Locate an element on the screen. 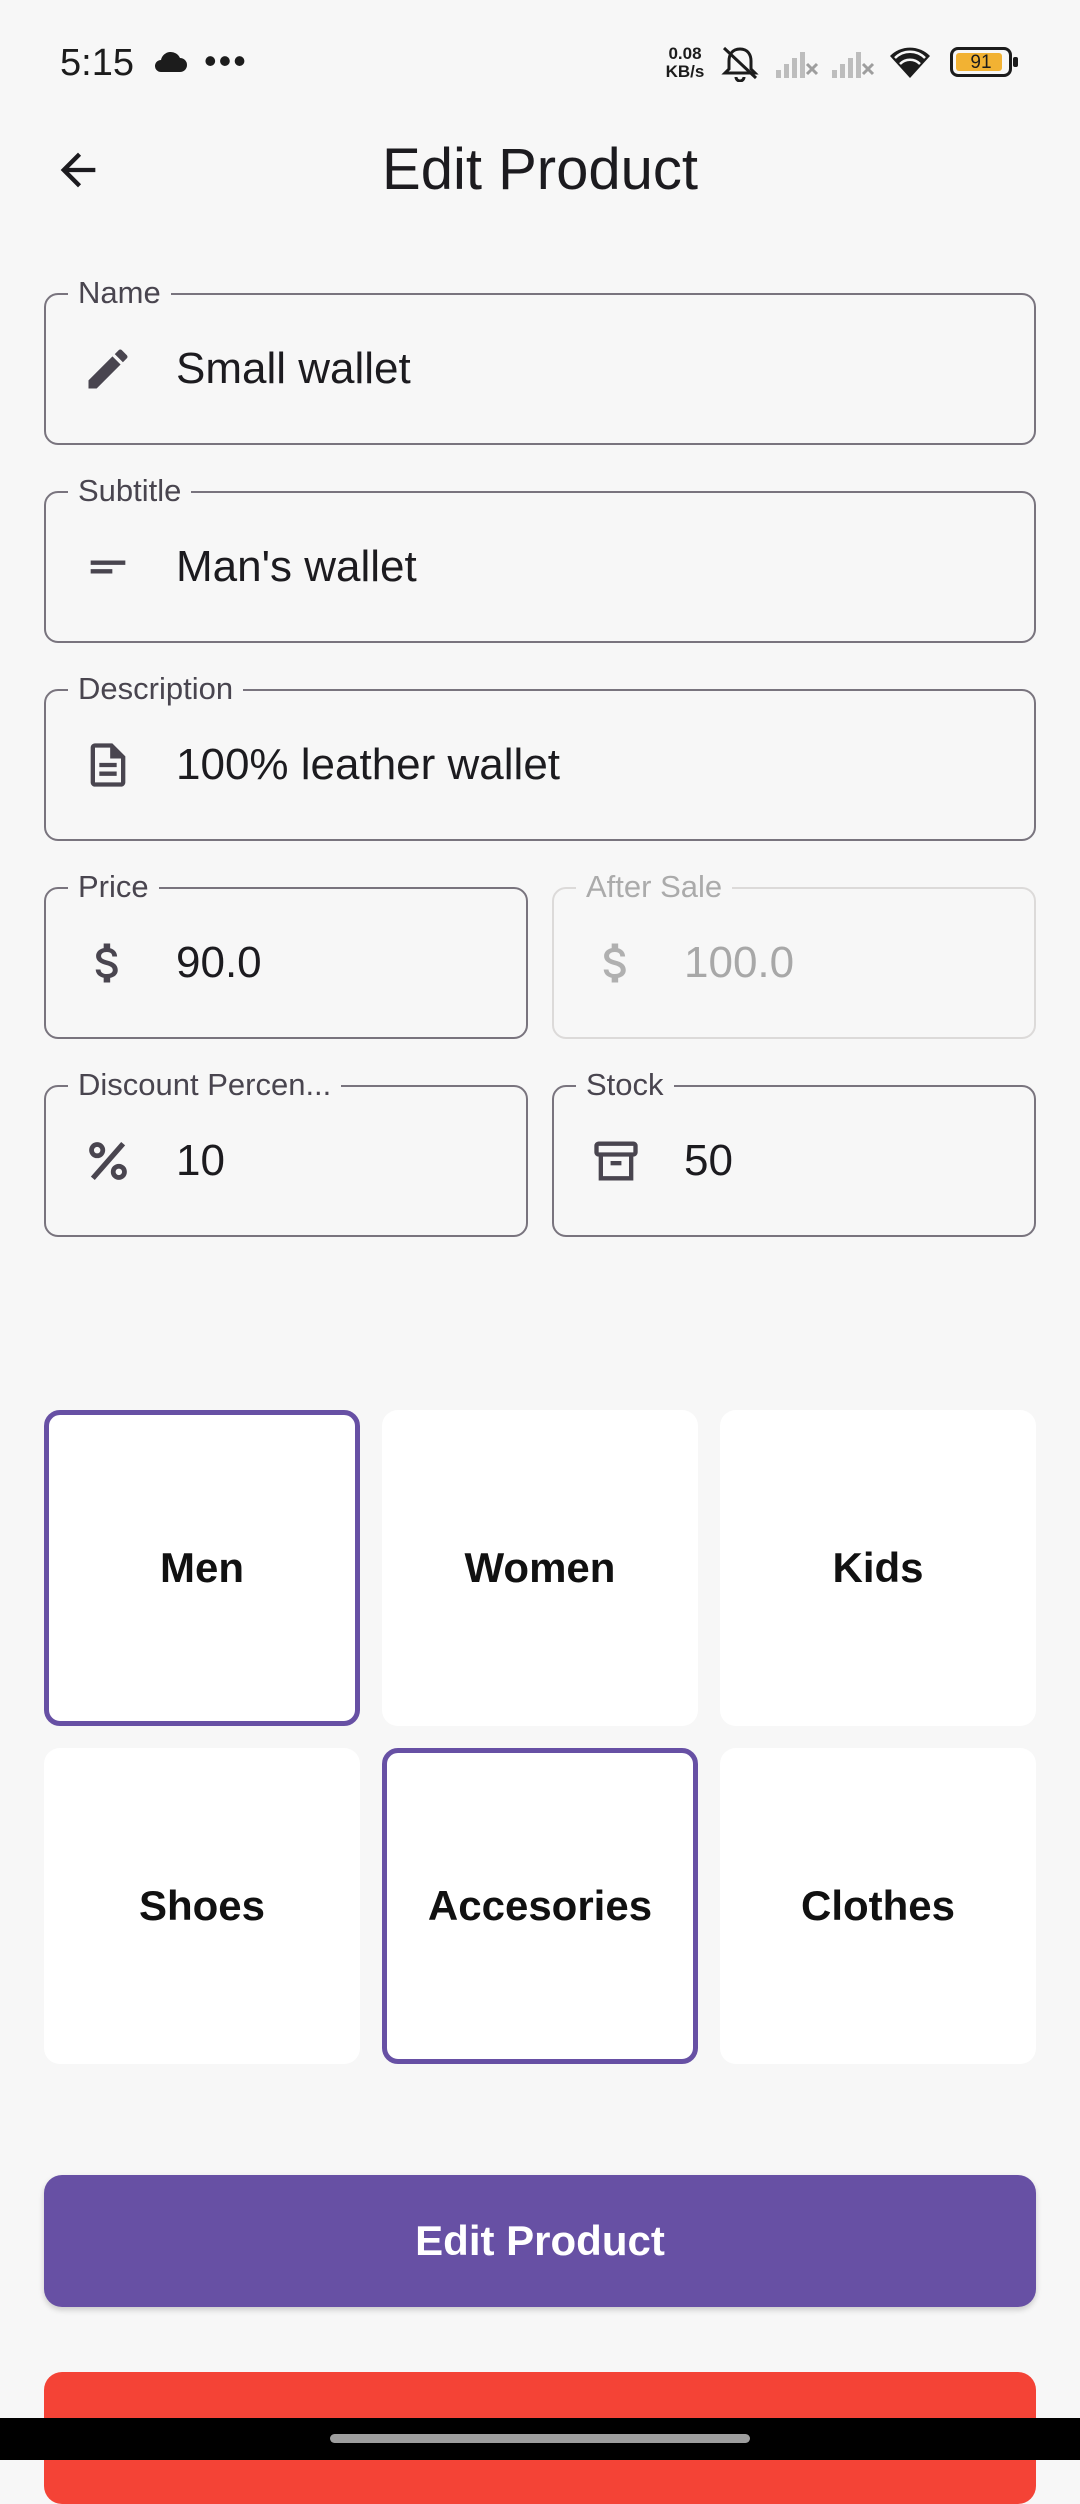 Image resolution: width=1080 pixels, height=2504 pixels. edit-product-button: Edit Product is located at coordinates (540, 2241).